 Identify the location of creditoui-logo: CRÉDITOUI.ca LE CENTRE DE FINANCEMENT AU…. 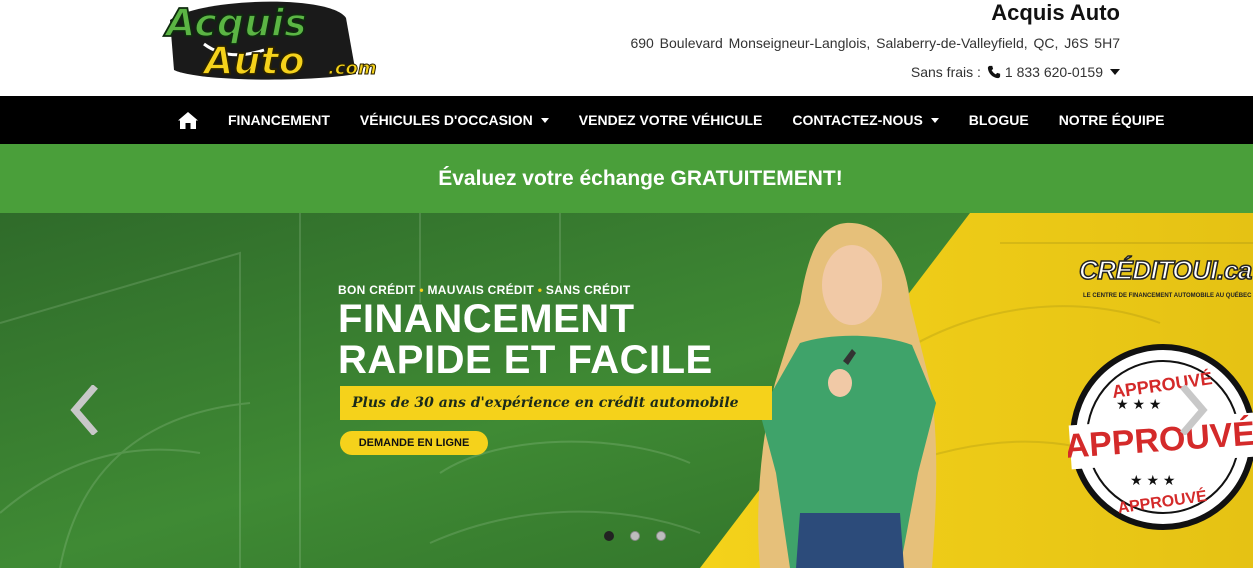
(1165, 283).